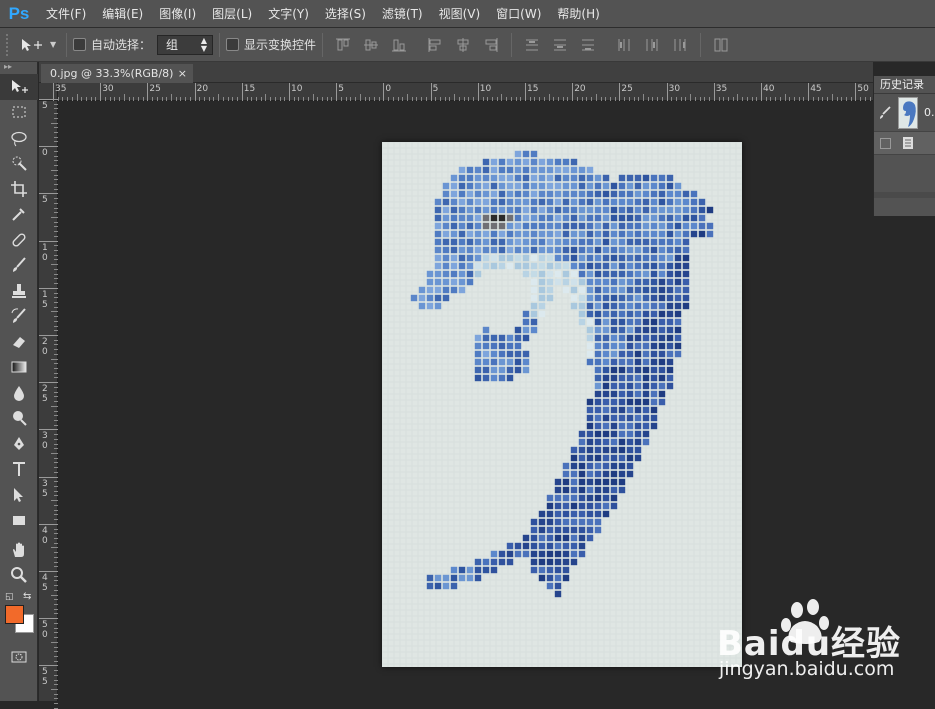 The image size is (935, 709). Describe the element at coordinates (885, 112) in the screenshot. I see `history-brush-source-icon` at that location.